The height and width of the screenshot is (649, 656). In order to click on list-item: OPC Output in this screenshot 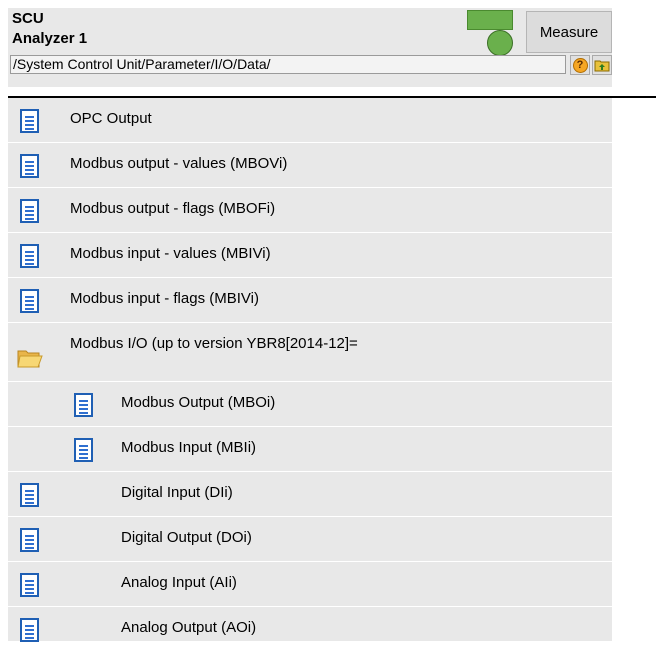, I will do `click(310, 120)`.